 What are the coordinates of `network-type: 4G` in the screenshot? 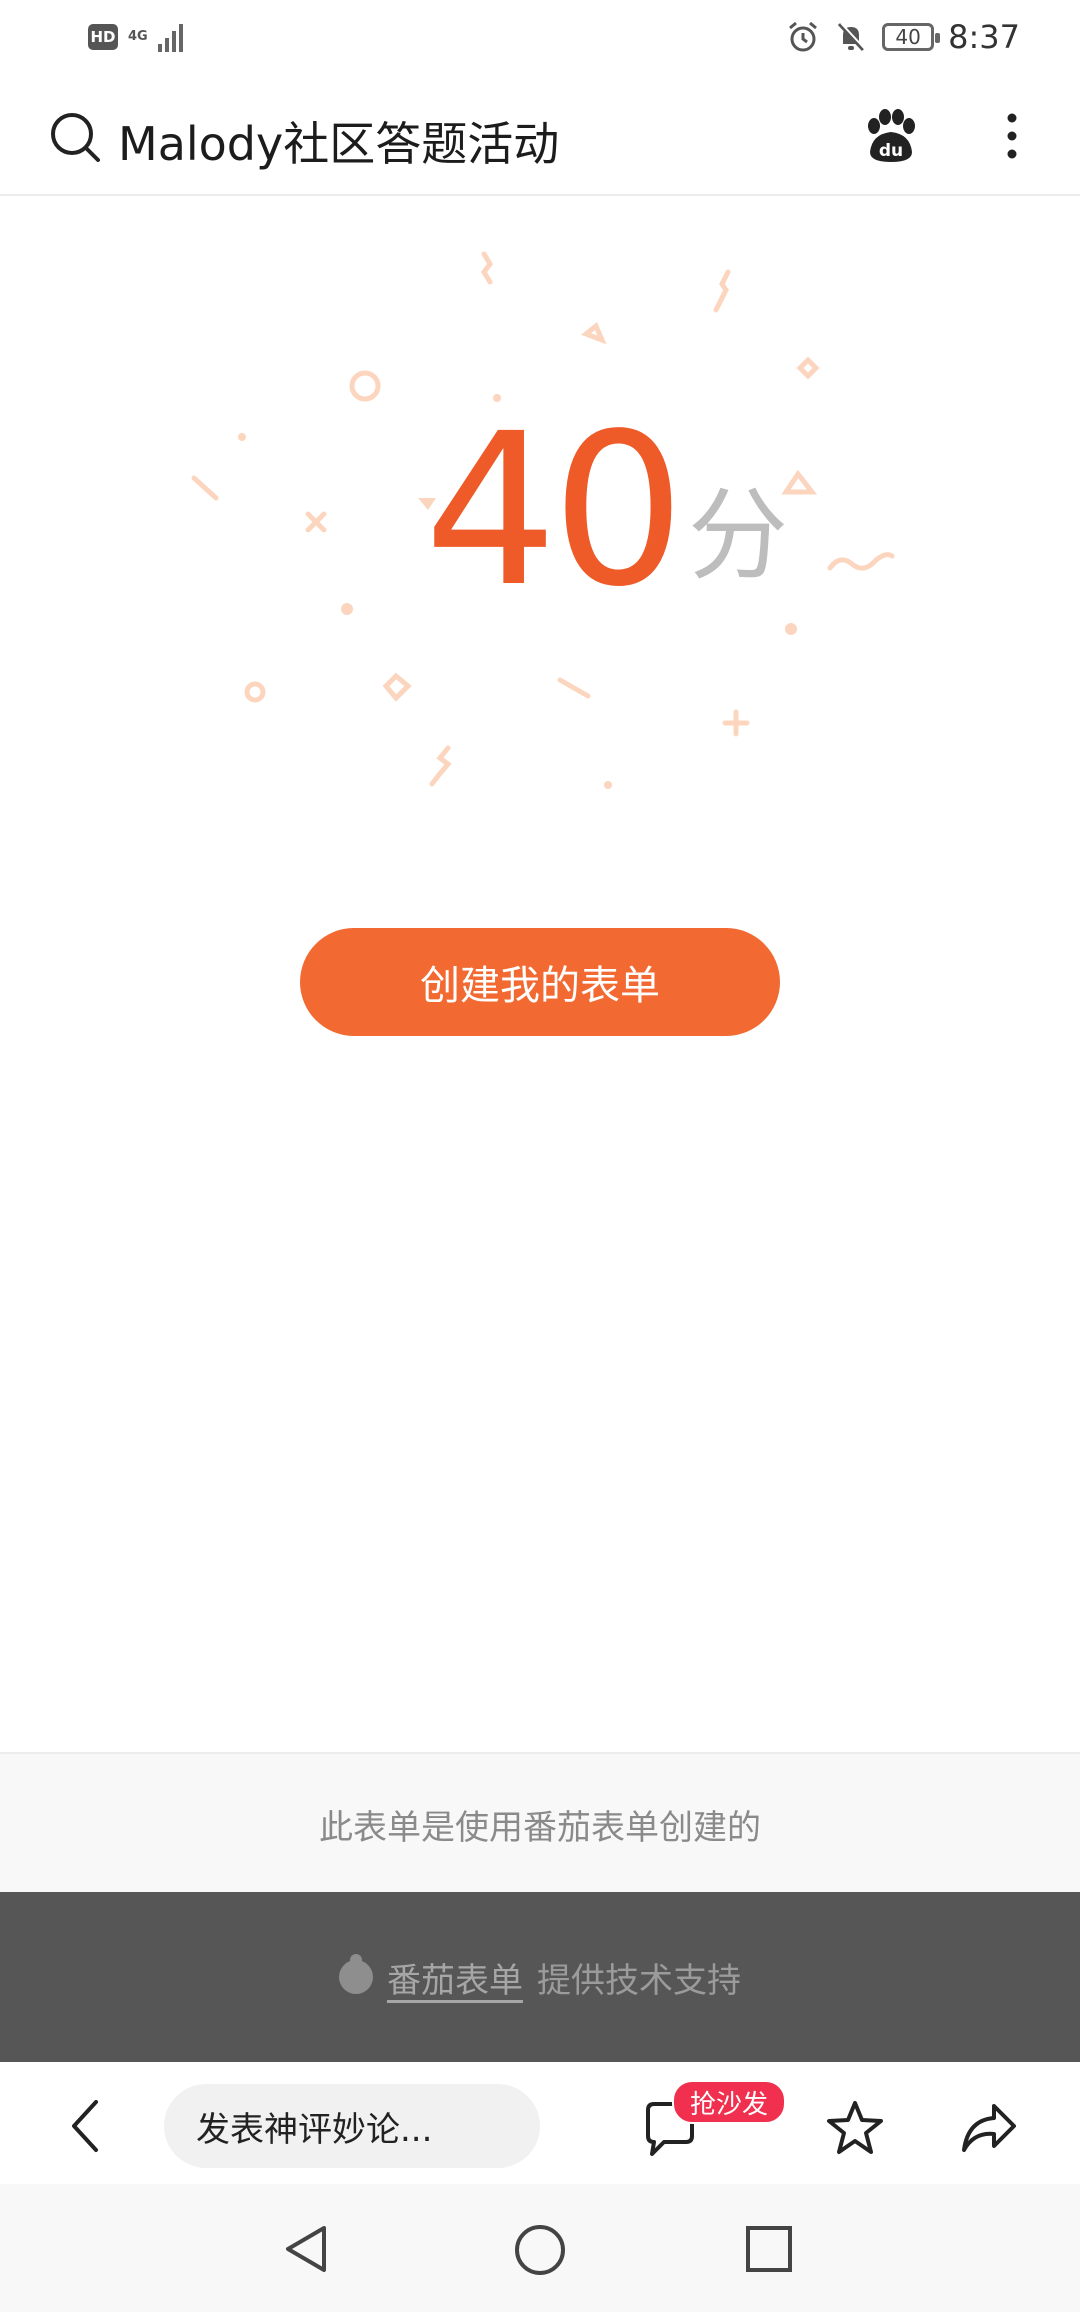 It's located at (138, 36).